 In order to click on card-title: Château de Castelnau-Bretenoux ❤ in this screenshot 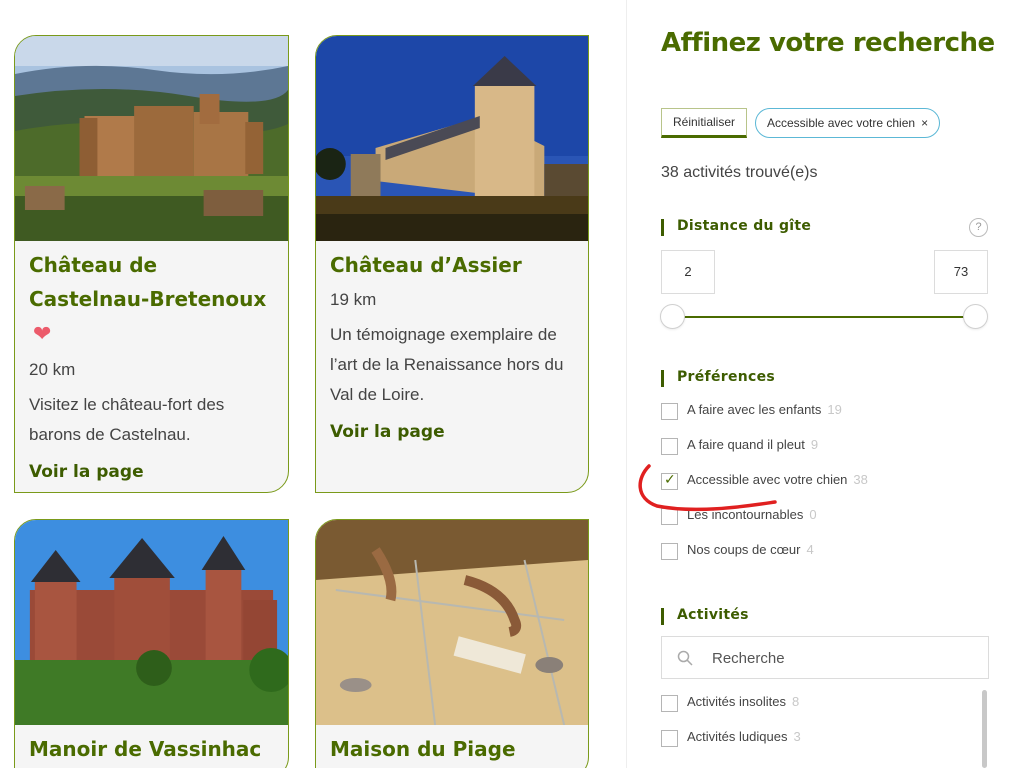, I will do `click(153, 300)`.